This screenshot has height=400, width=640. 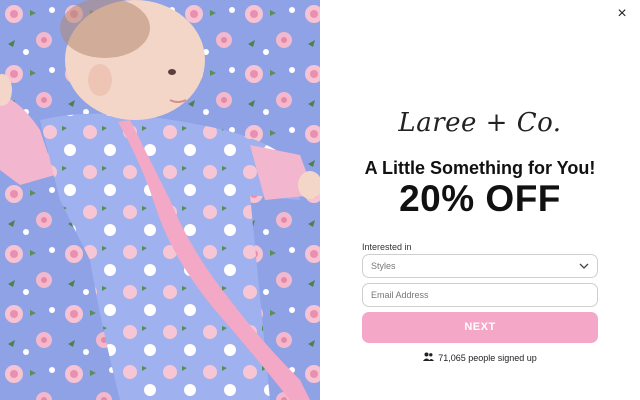 I want to click on people-icon, so click(x=429, y=357).